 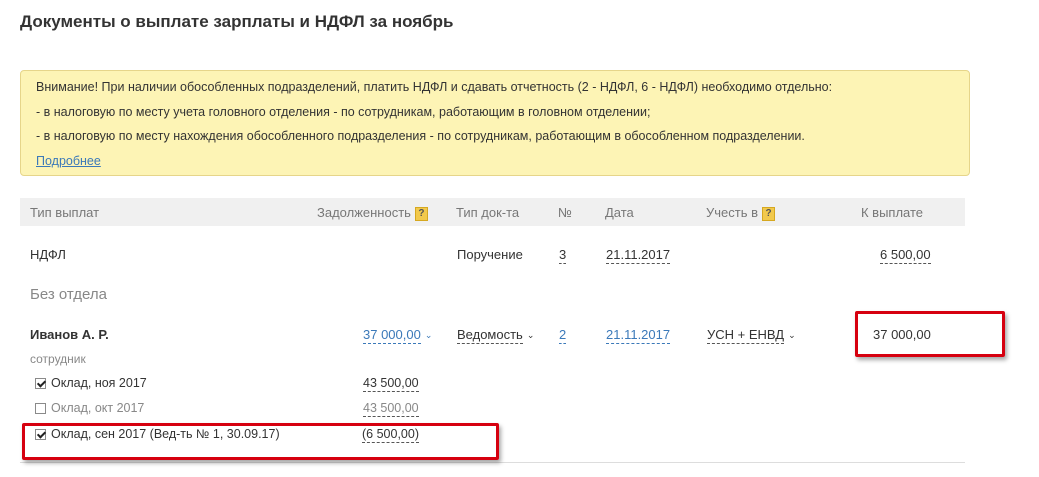 I want to click on item-label-oct: Оклад, окт 2017, so click(x=98, y=408).